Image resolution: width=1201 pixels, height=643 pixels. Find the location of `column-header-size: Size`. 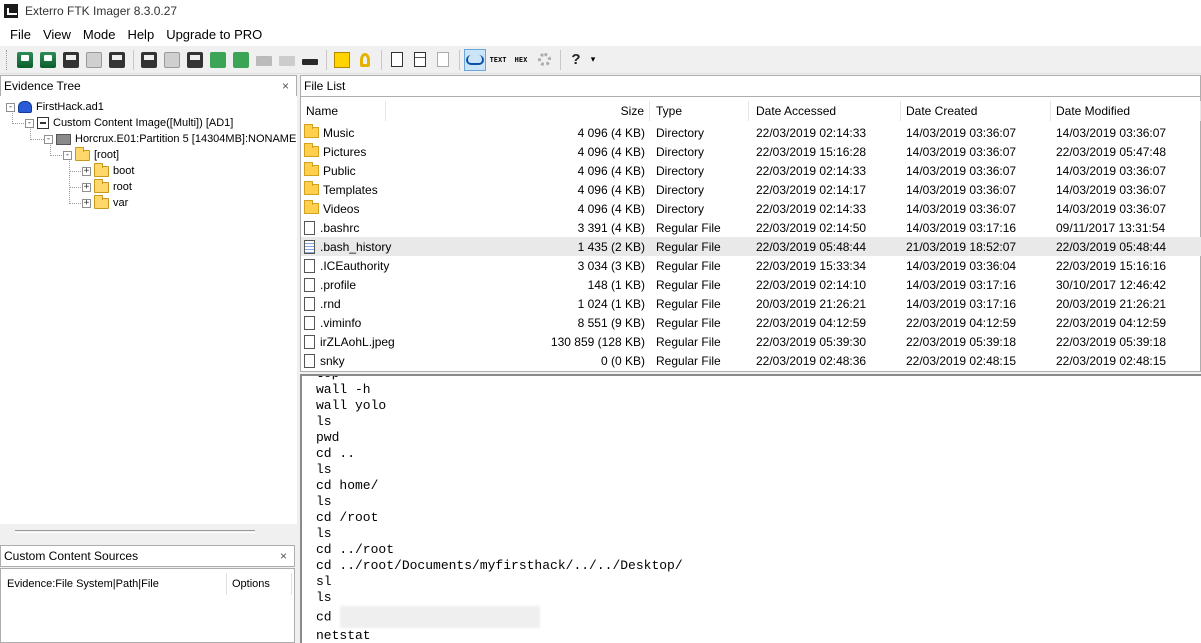

column-header-size: Size is located at coordinates (518, 111).